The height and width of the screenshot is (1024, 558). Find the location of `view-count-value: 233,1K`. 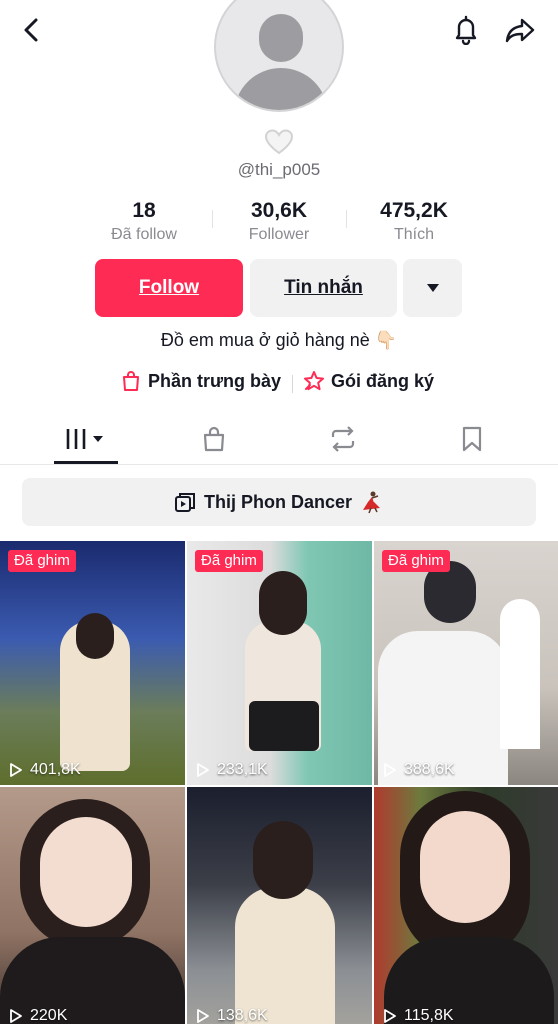

view-count-value: 233,1K is located at coordinates (242, 769).